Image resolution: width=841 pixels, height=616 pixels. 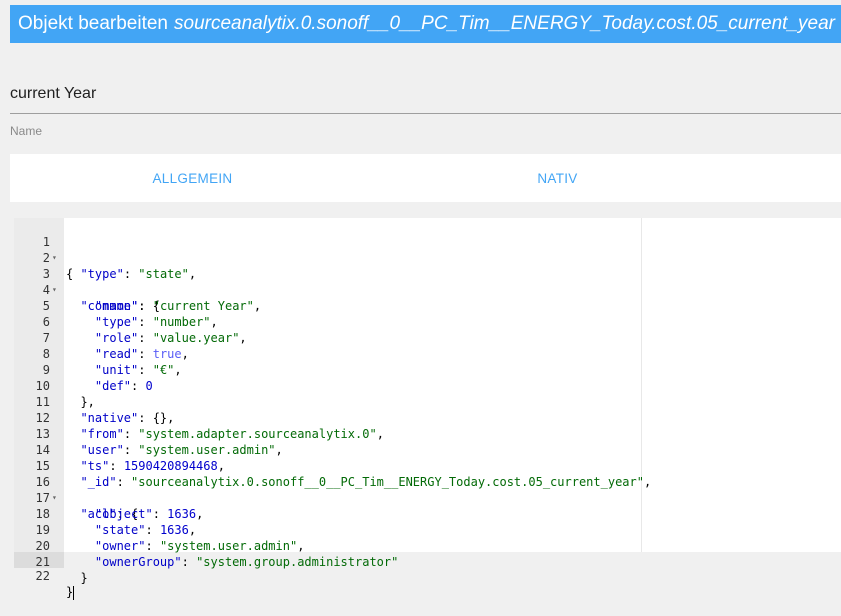 What do you see at coordinates (257, 434) in the screenshot?
I see `json-value: "system.adapter.sourceanalytix.0"` at bounding box center [257, 434].